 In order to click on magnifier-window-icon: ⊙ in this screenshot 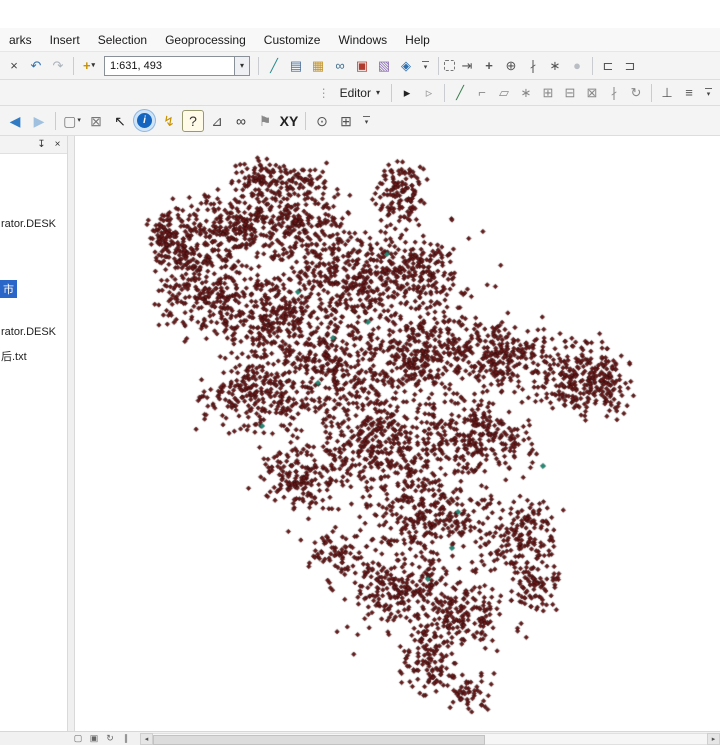, I will do `click(322, 121)`.